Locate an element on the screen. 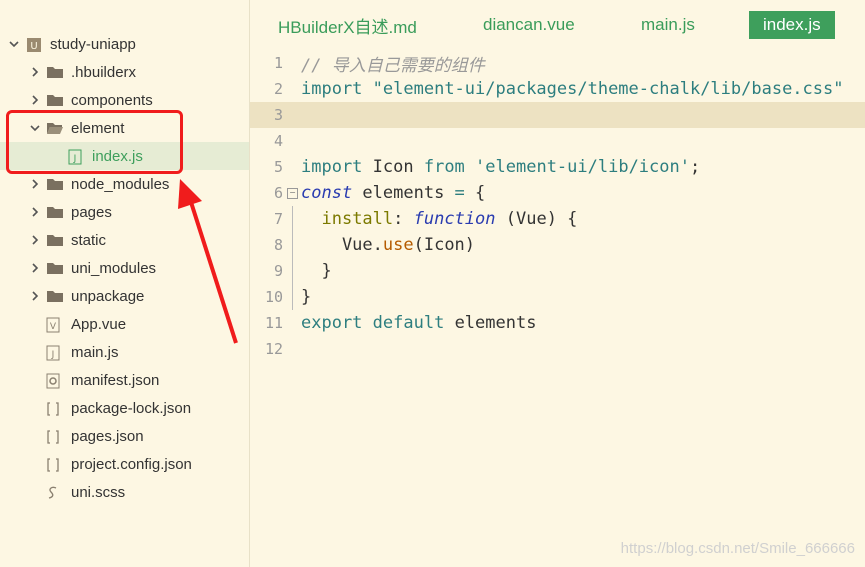 The height and width of the screenshot is (567, 865). code-token: ; is located at coordinates (695, 167).